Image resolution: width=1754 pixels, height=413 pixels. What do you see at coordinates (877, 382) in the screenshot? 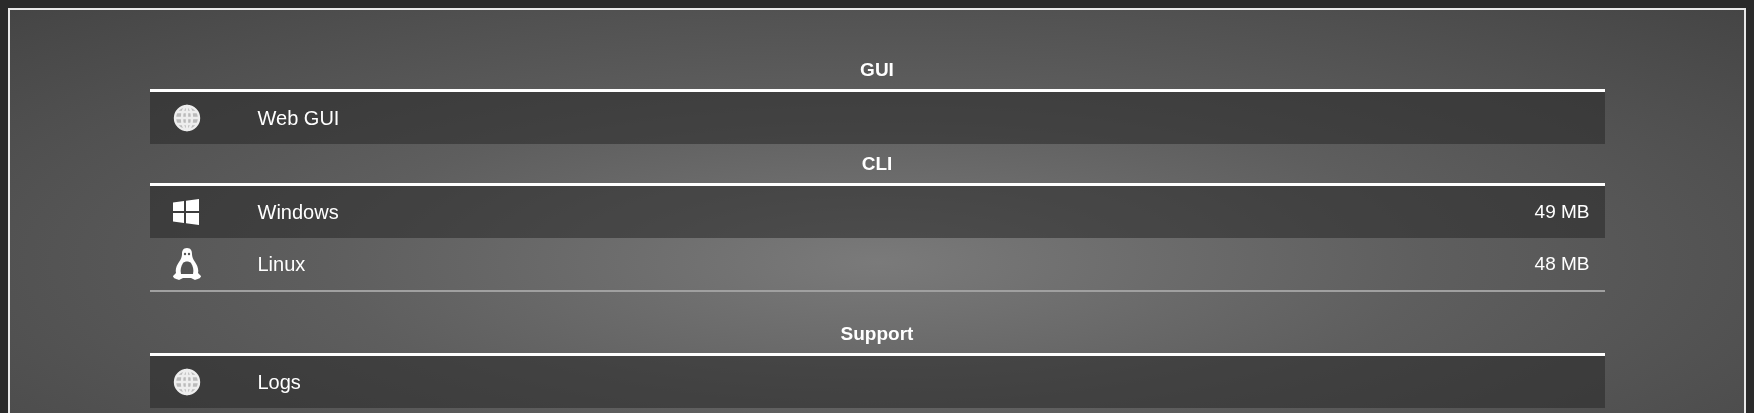
I see `download-row: Logs` at bounding box center [877, 382].